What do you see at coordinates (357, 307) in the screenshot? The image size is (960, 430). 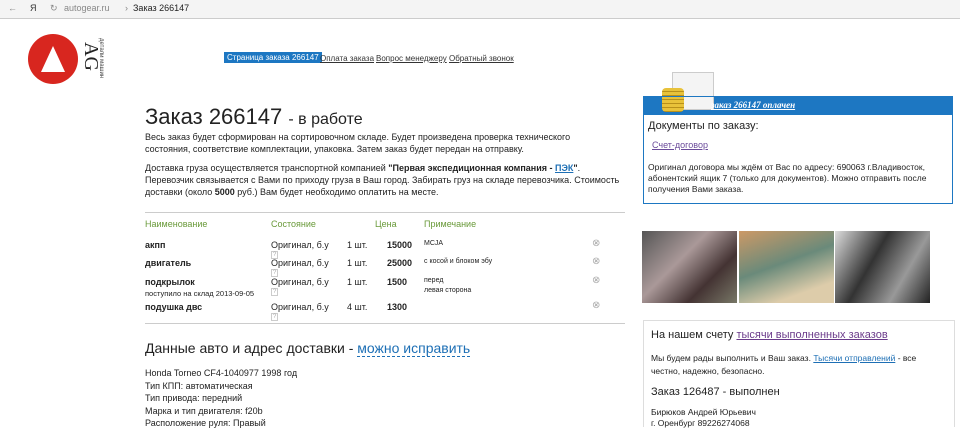 I see `item-qty: 4 шт.` at bounding box center [357, 307].